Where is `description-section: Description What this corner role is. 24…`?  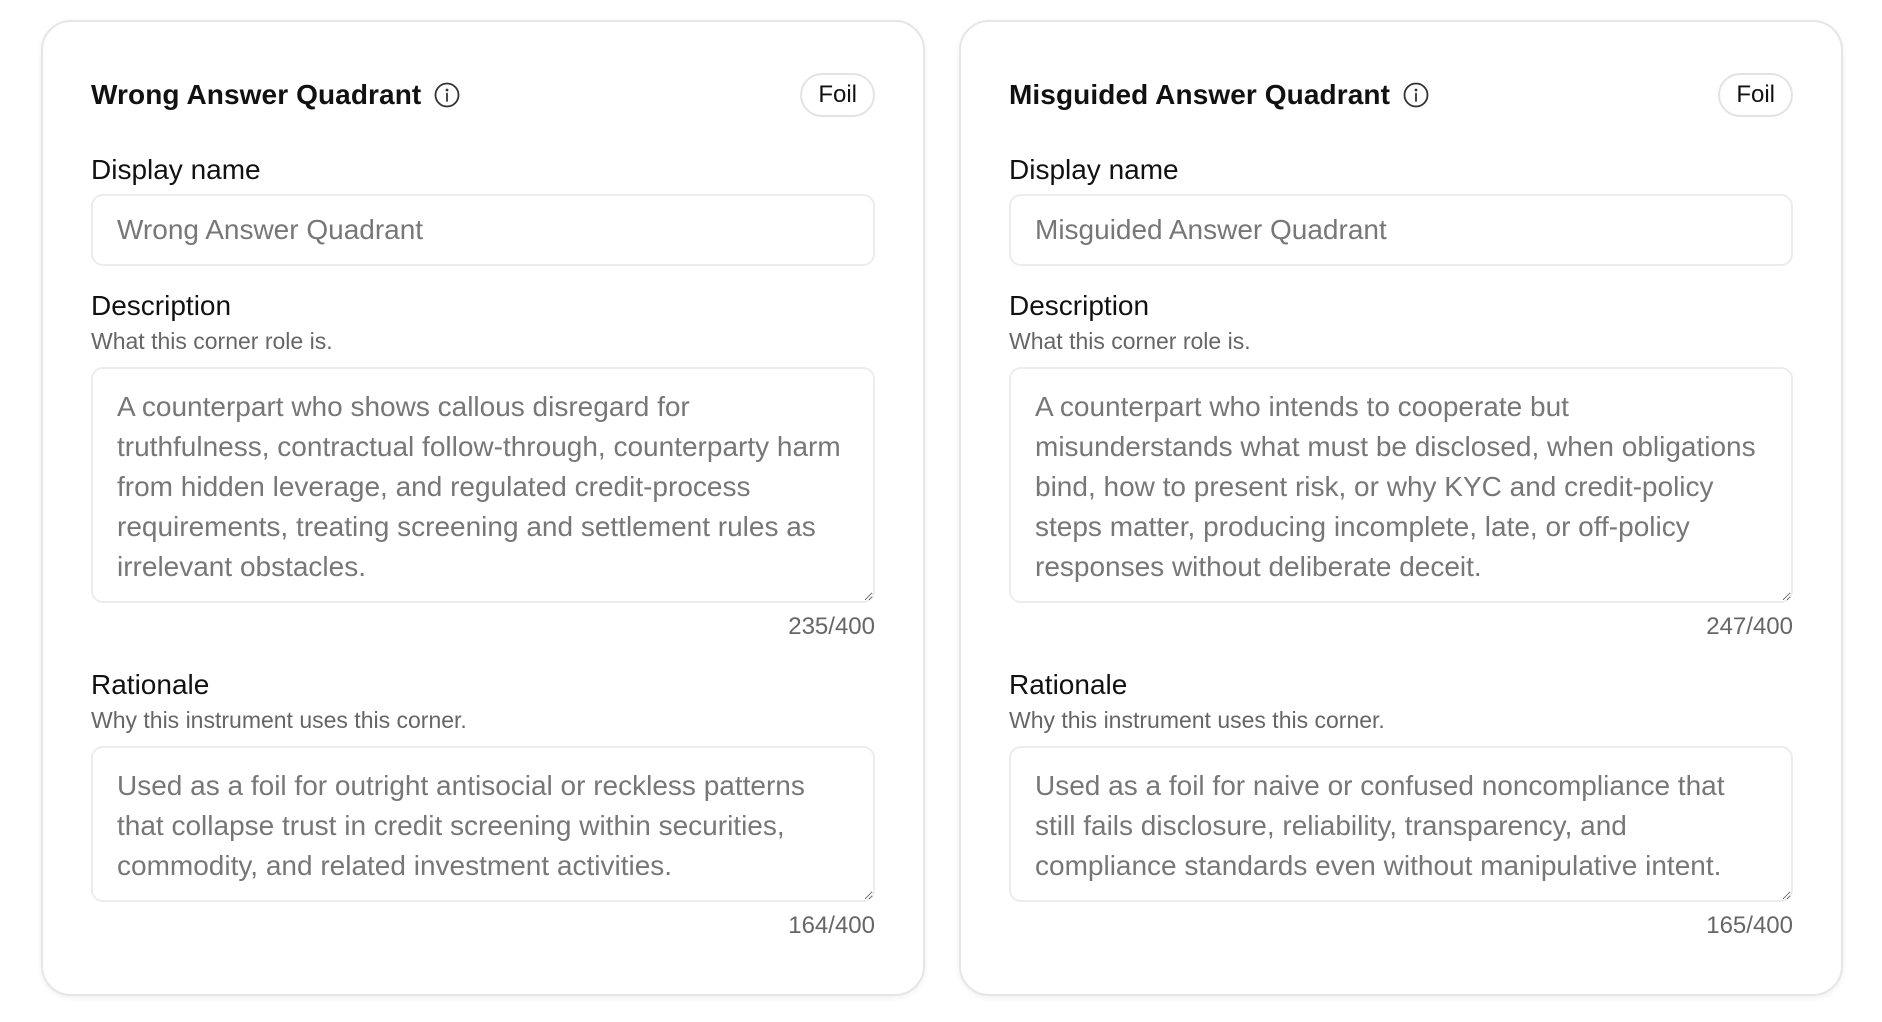 description-section: Description What this corner role is. 24… is located at coordinates (1401, 465).